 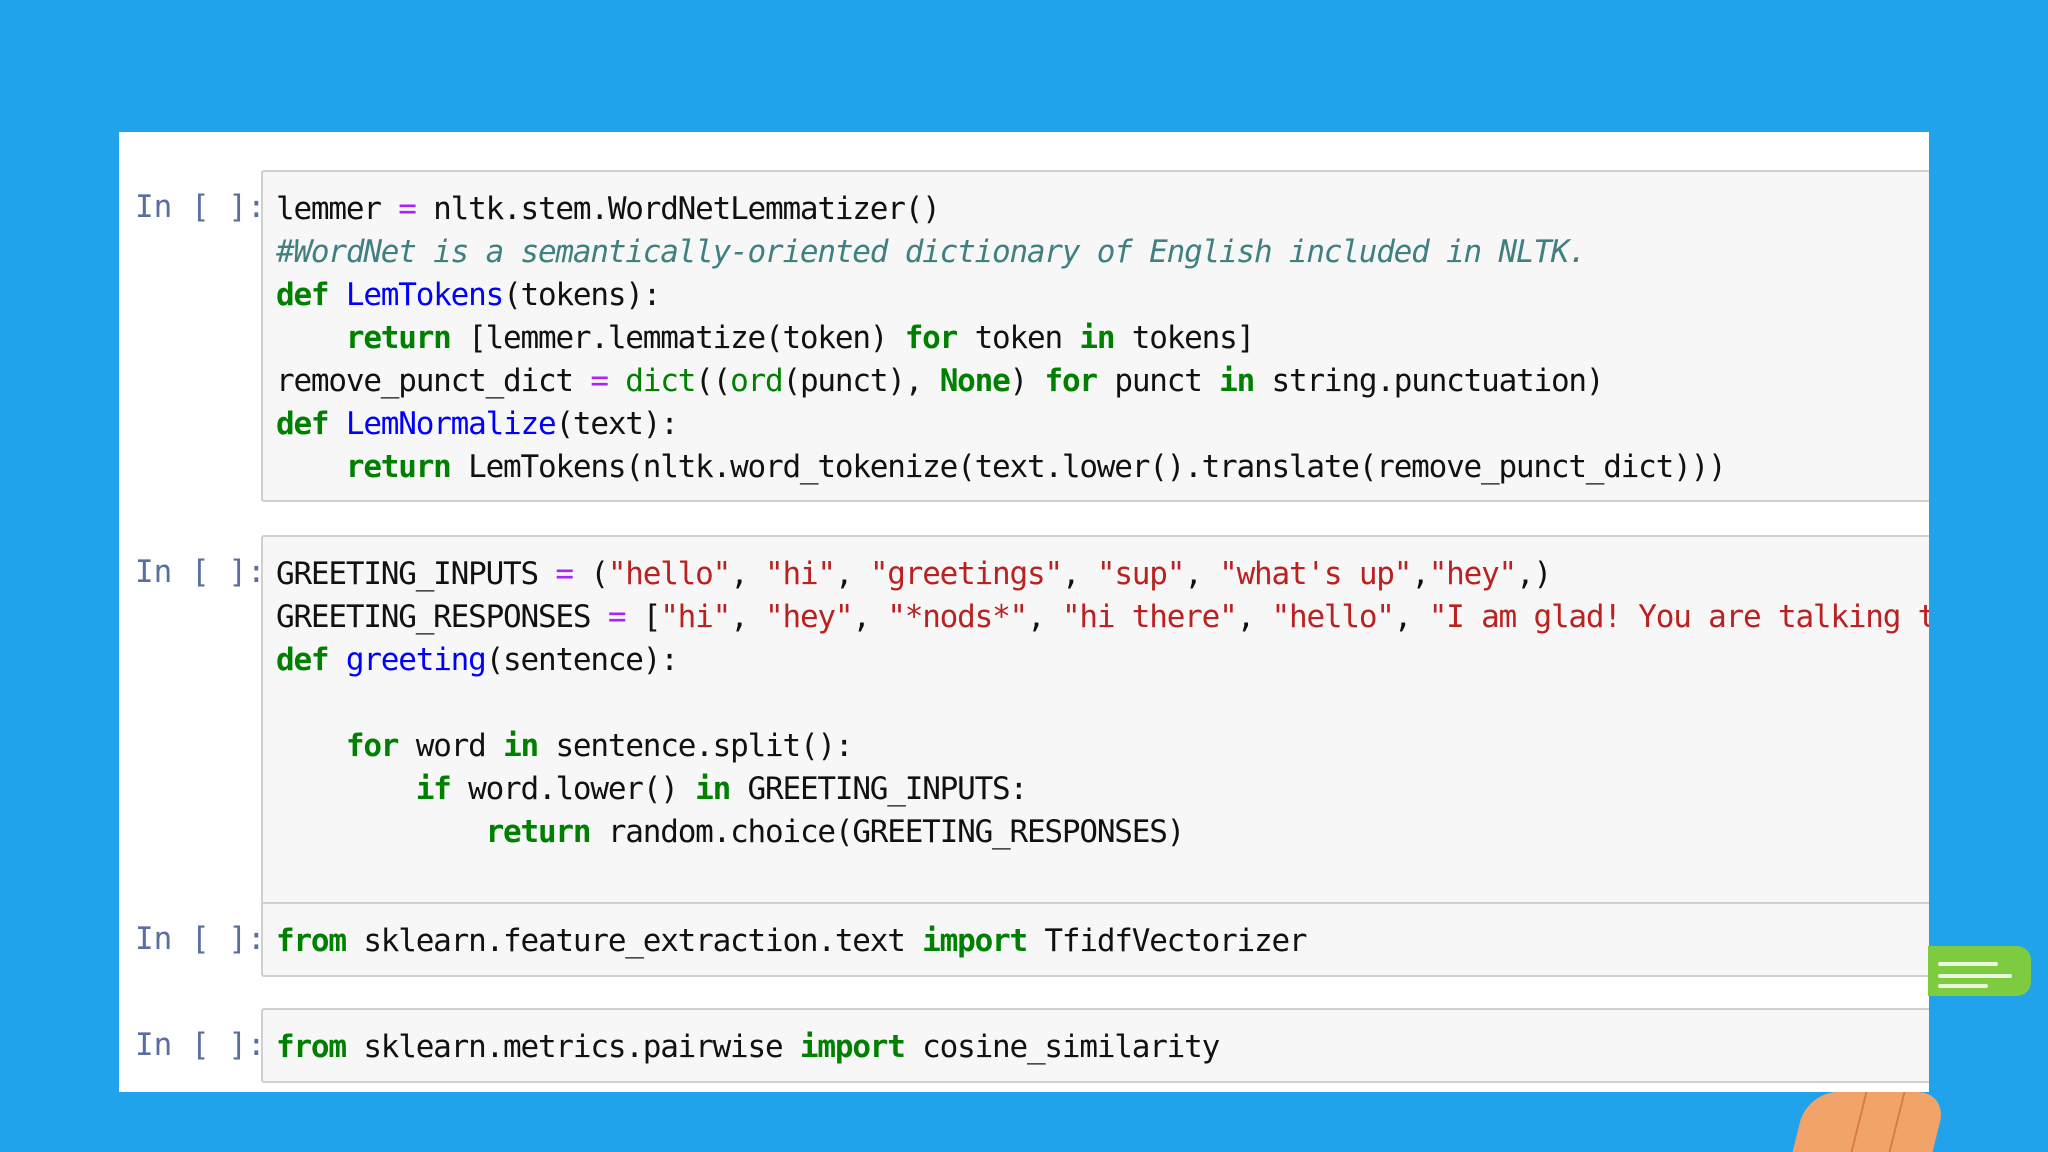 I want to click on code-token: word.lower(), so click(x=573, y=789).